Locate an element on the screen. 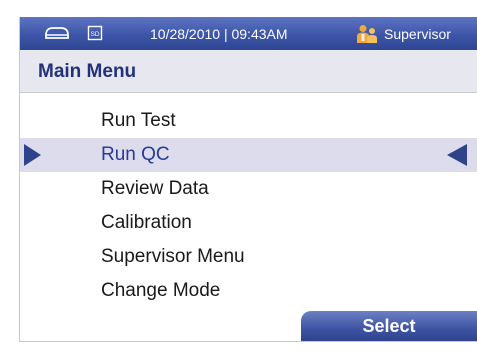 Image resolution: width=477 pixels, height=357 pixels. sd-card-label: SD is located at coordinates (94, 34).